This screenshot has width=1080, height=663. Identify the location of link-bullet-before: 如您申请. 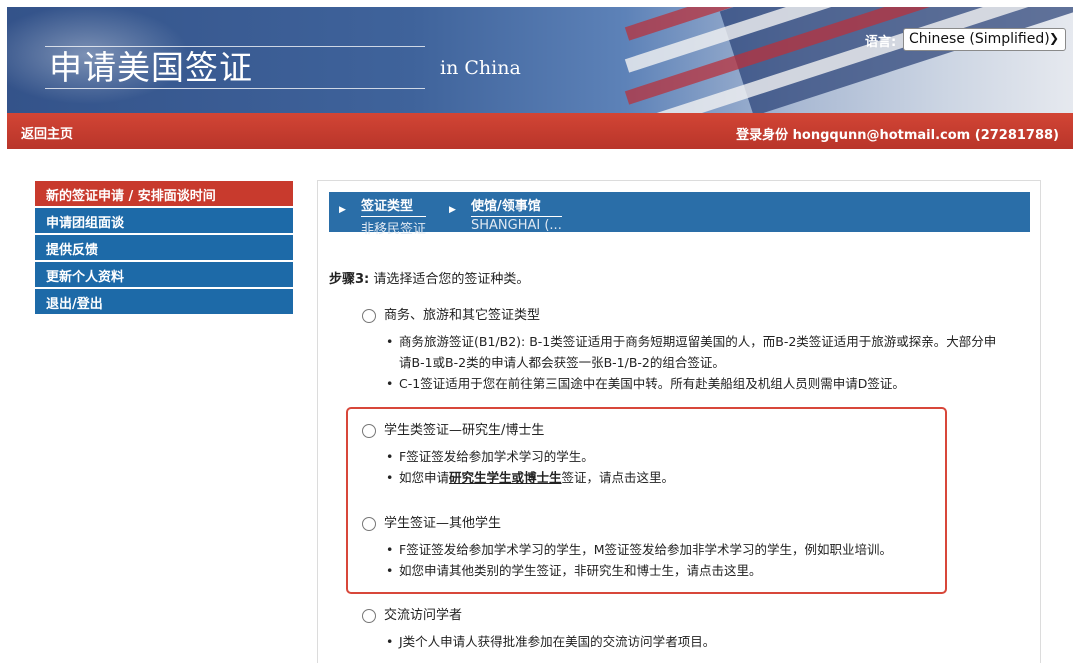
(424, 477).